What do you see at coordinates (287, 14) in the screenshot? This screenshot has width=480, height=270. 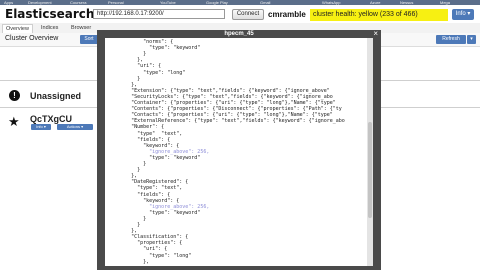 I see `cluster-name: cmramble` at bounding box center [287, 14].